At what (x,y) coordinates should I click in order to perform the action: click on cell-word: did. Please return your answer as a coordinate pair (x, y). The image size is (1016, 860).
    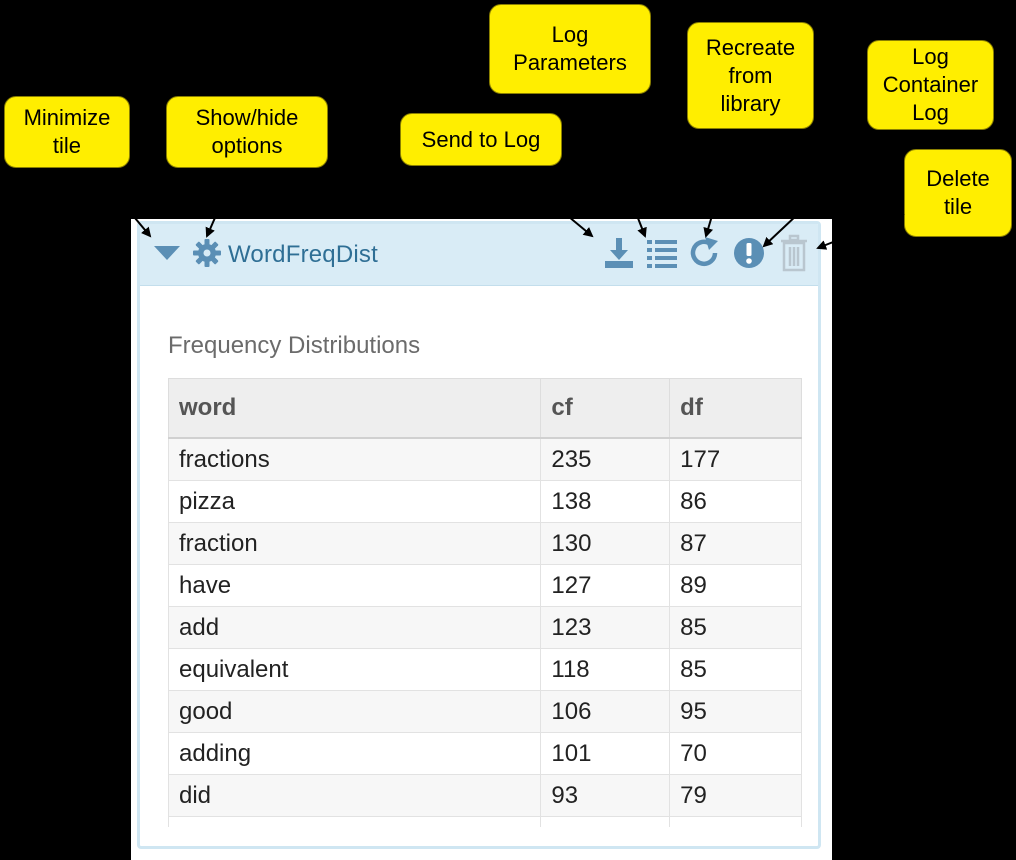
    Looking at the image, I should click on (355, 795).